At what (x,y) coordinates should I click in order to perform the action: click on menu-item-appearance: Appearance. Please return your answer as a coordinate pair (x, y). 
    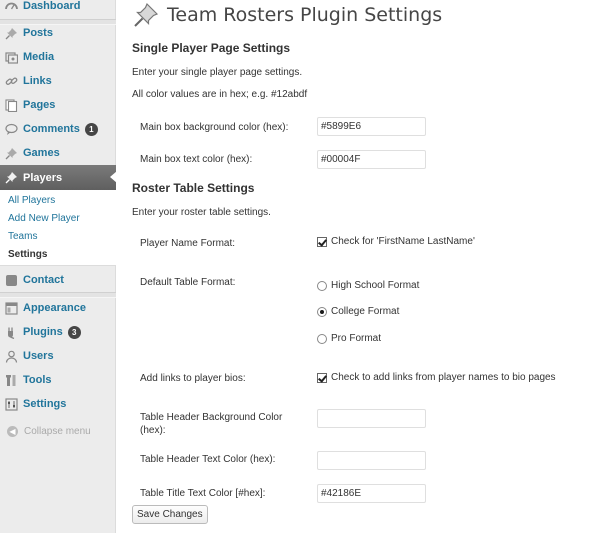
    Looking at the image, I should click on (58, 308).